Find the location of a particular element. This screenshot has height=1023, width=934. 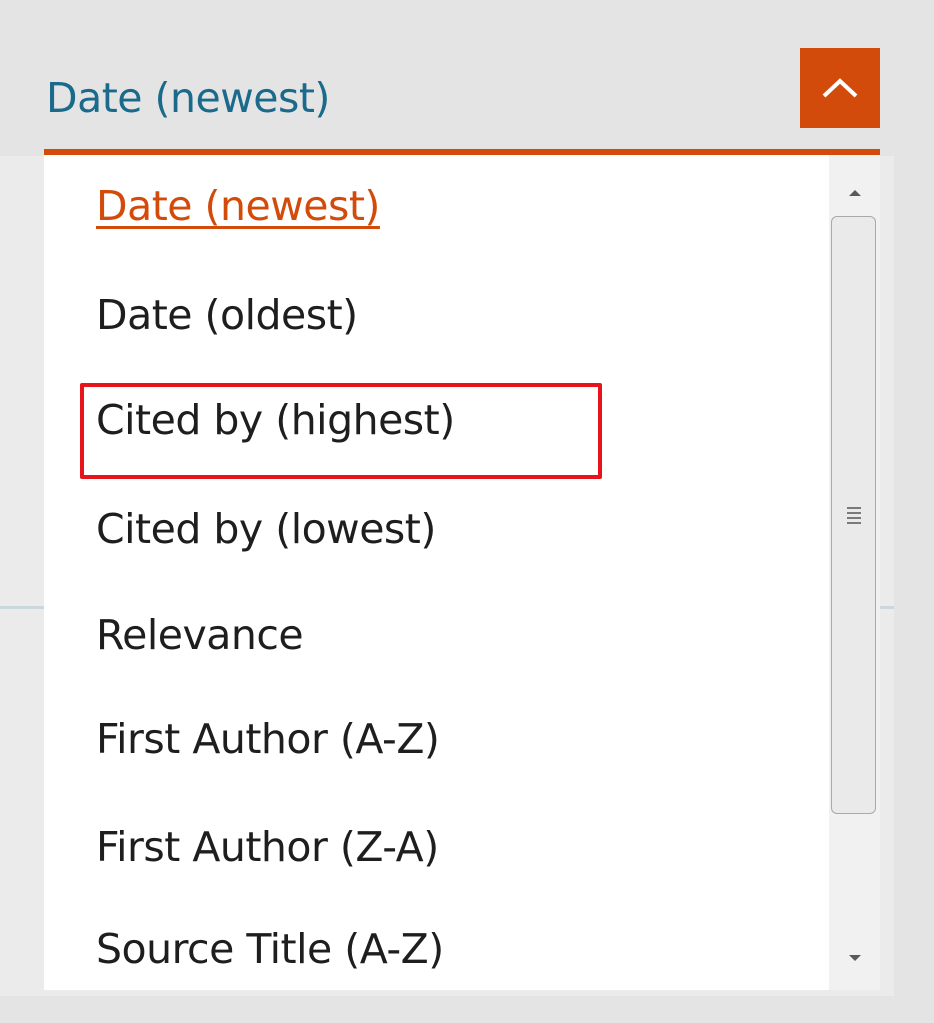

chevron-up-icon is located at coordinates (840, 88).